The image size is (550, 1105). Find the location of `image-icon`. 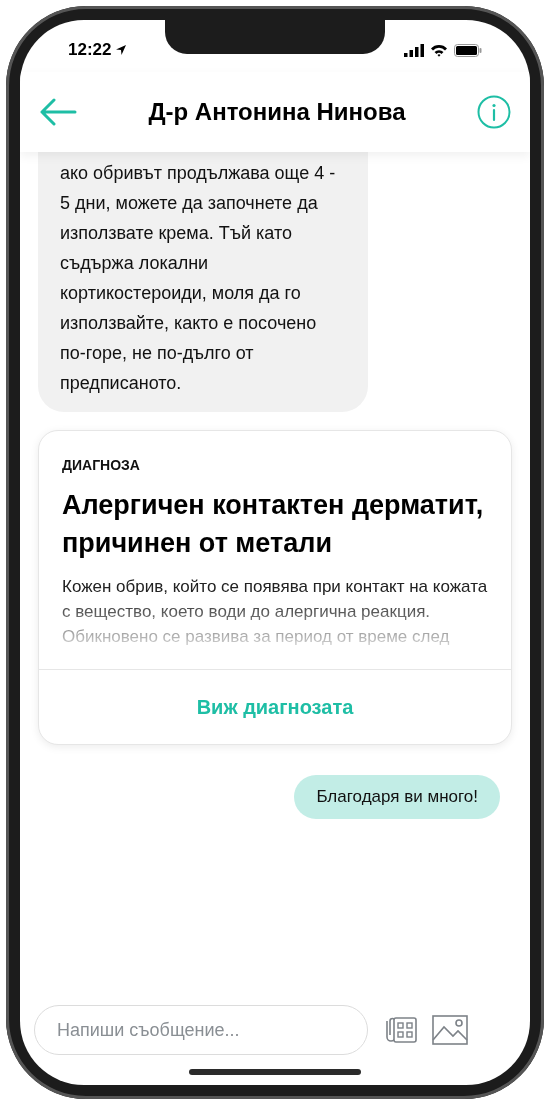

image-icon is located at coordinates (450, 1030).